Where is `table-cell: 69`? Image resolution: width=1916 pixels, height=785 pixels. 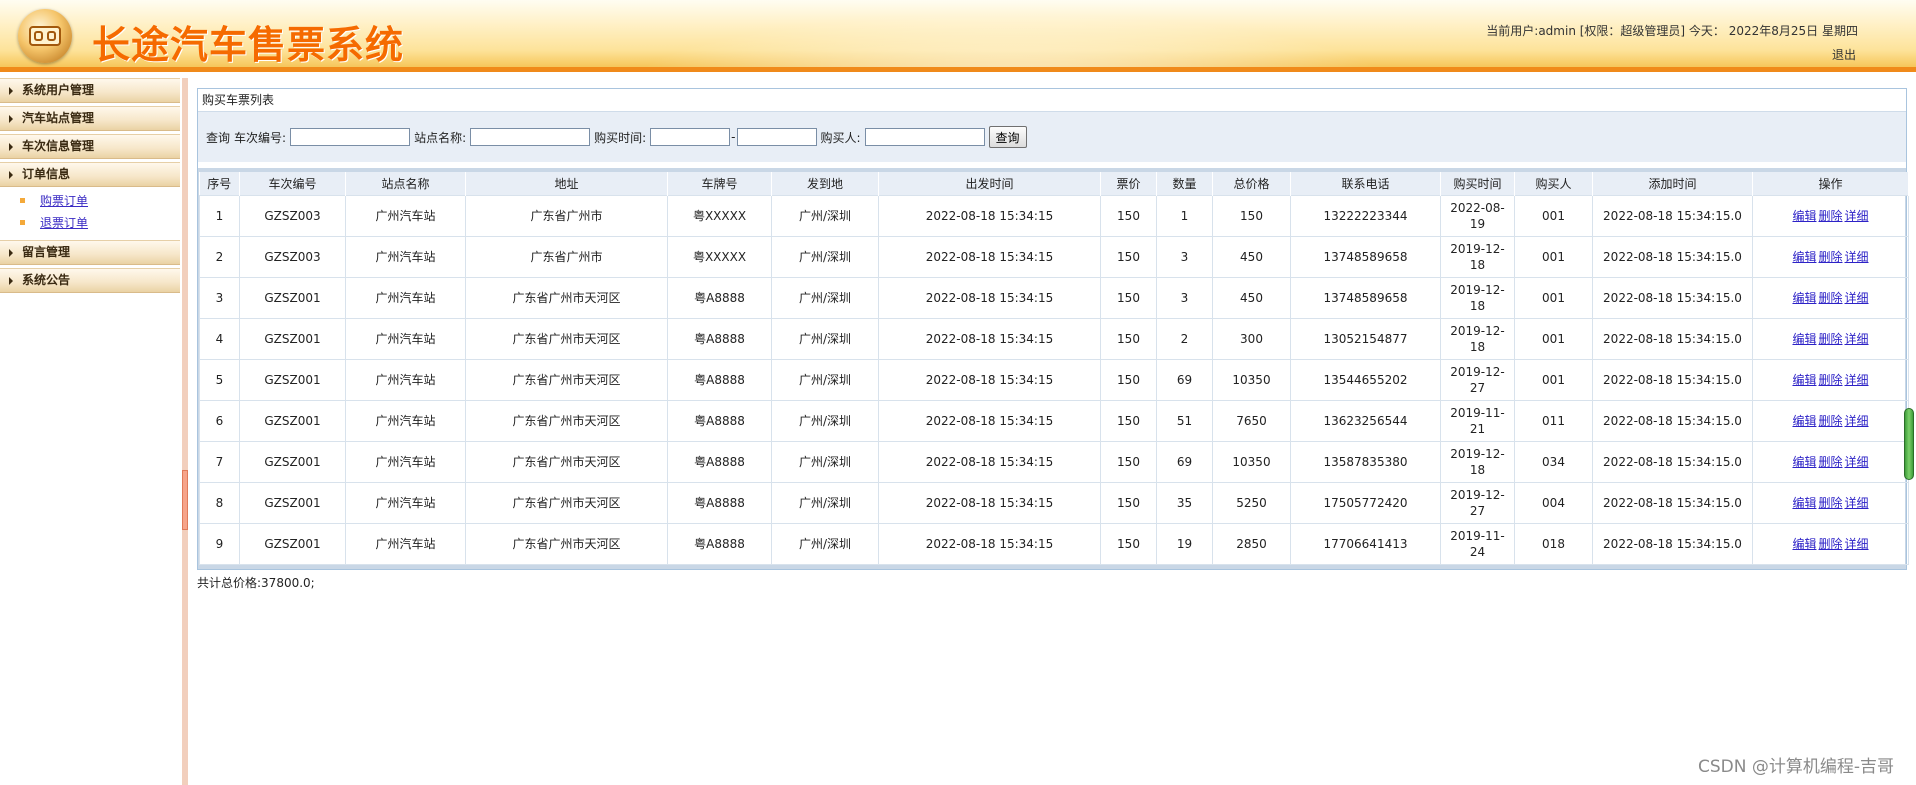 table-cell: 69 is located at coordinates (1184, 462).